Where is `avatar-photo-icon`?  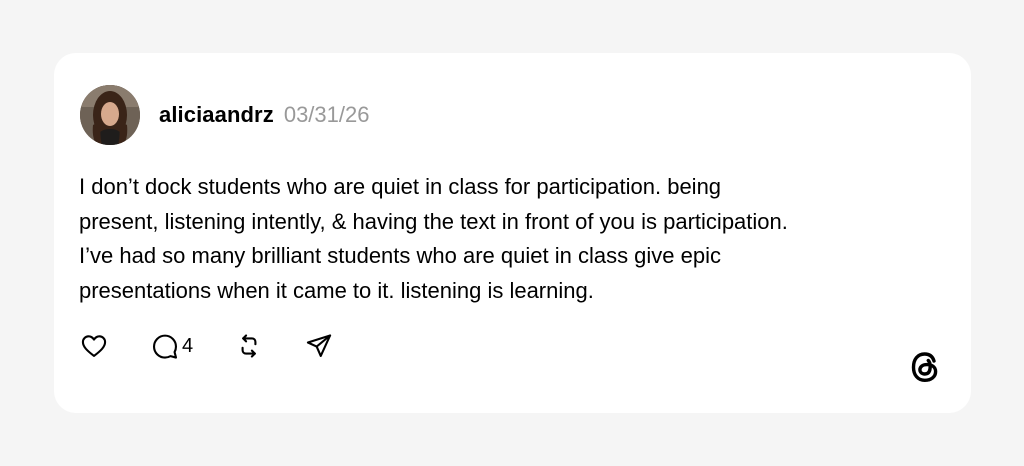 avatar-photo-icon is located at coordinates (110, 115).